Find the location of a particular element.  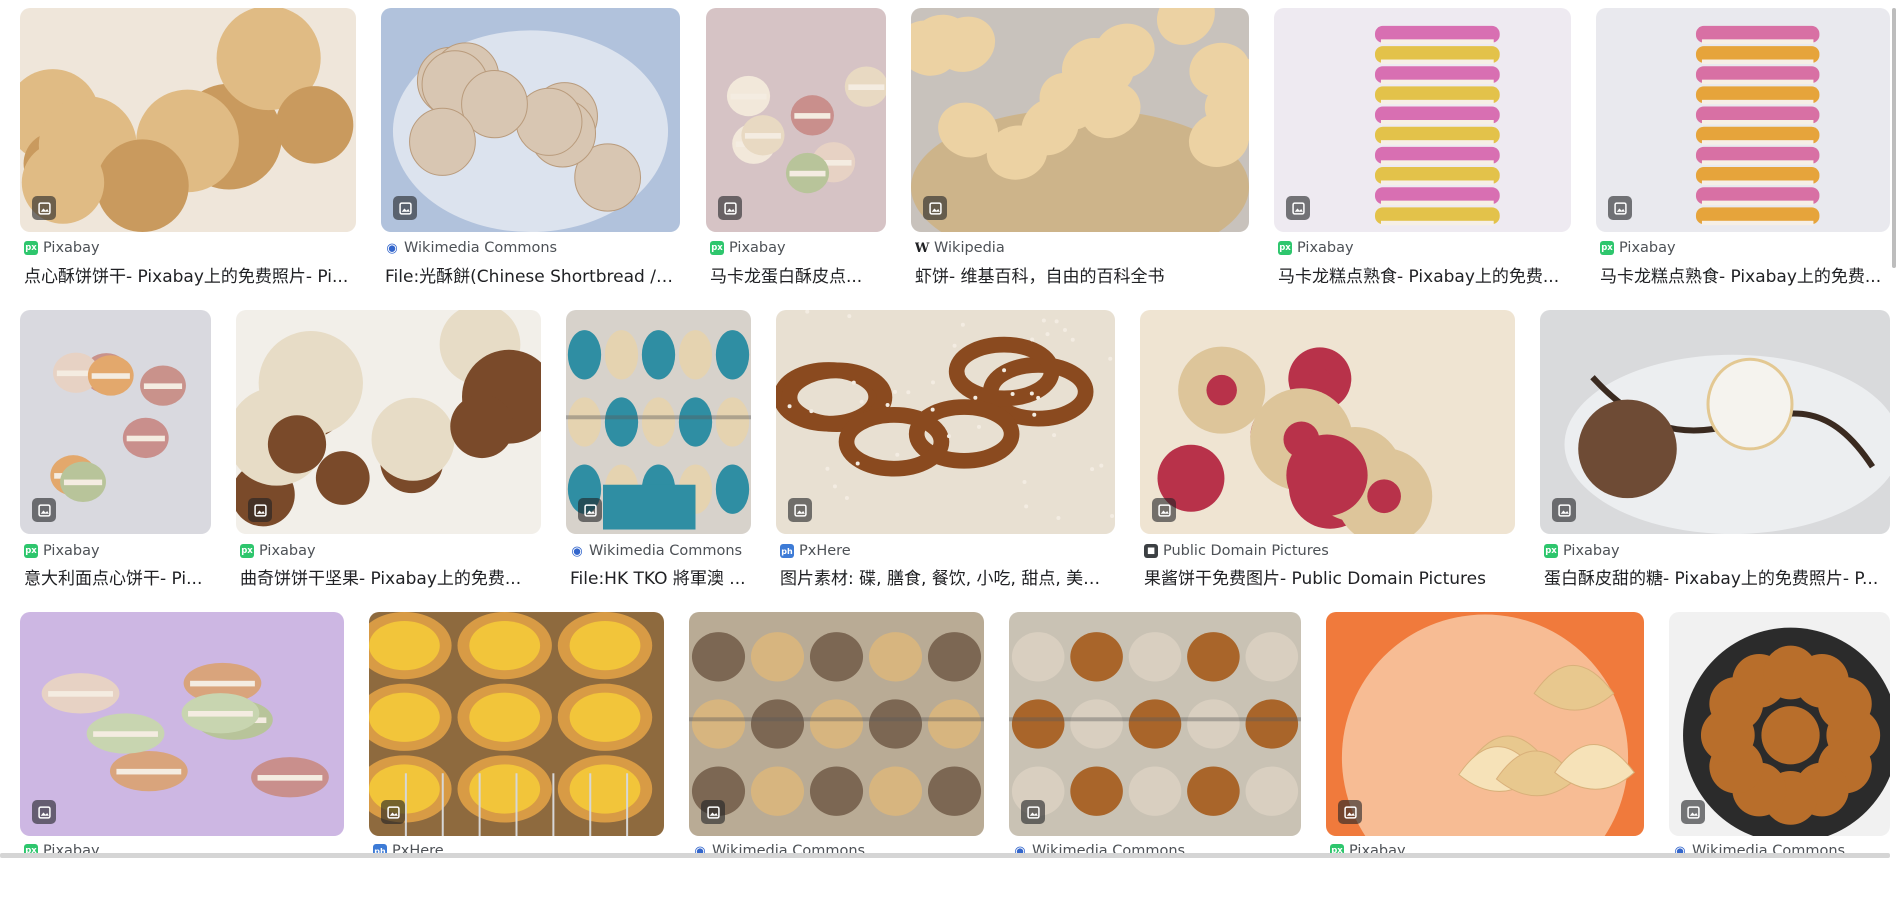

result-source-name: PxHere is located at coordinates (825, 551).